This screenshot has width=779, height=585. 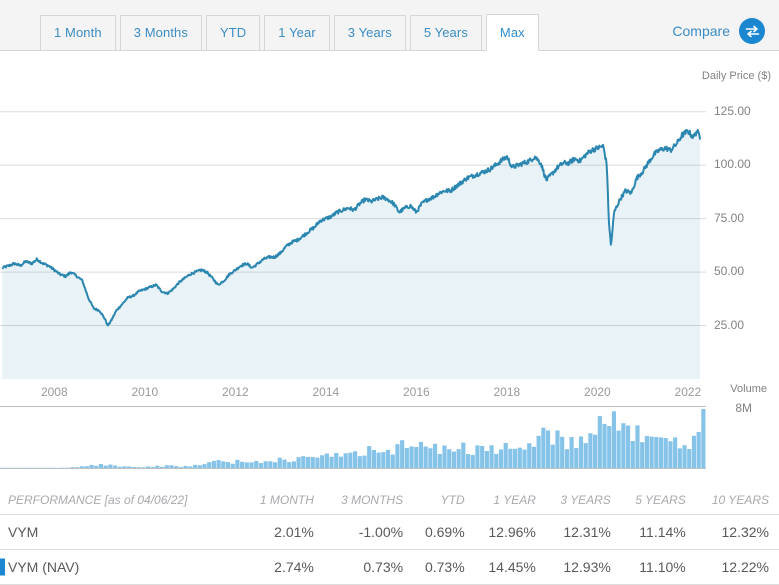 I want to click on performance-value: 12.96%, so click(x=510, y=532).